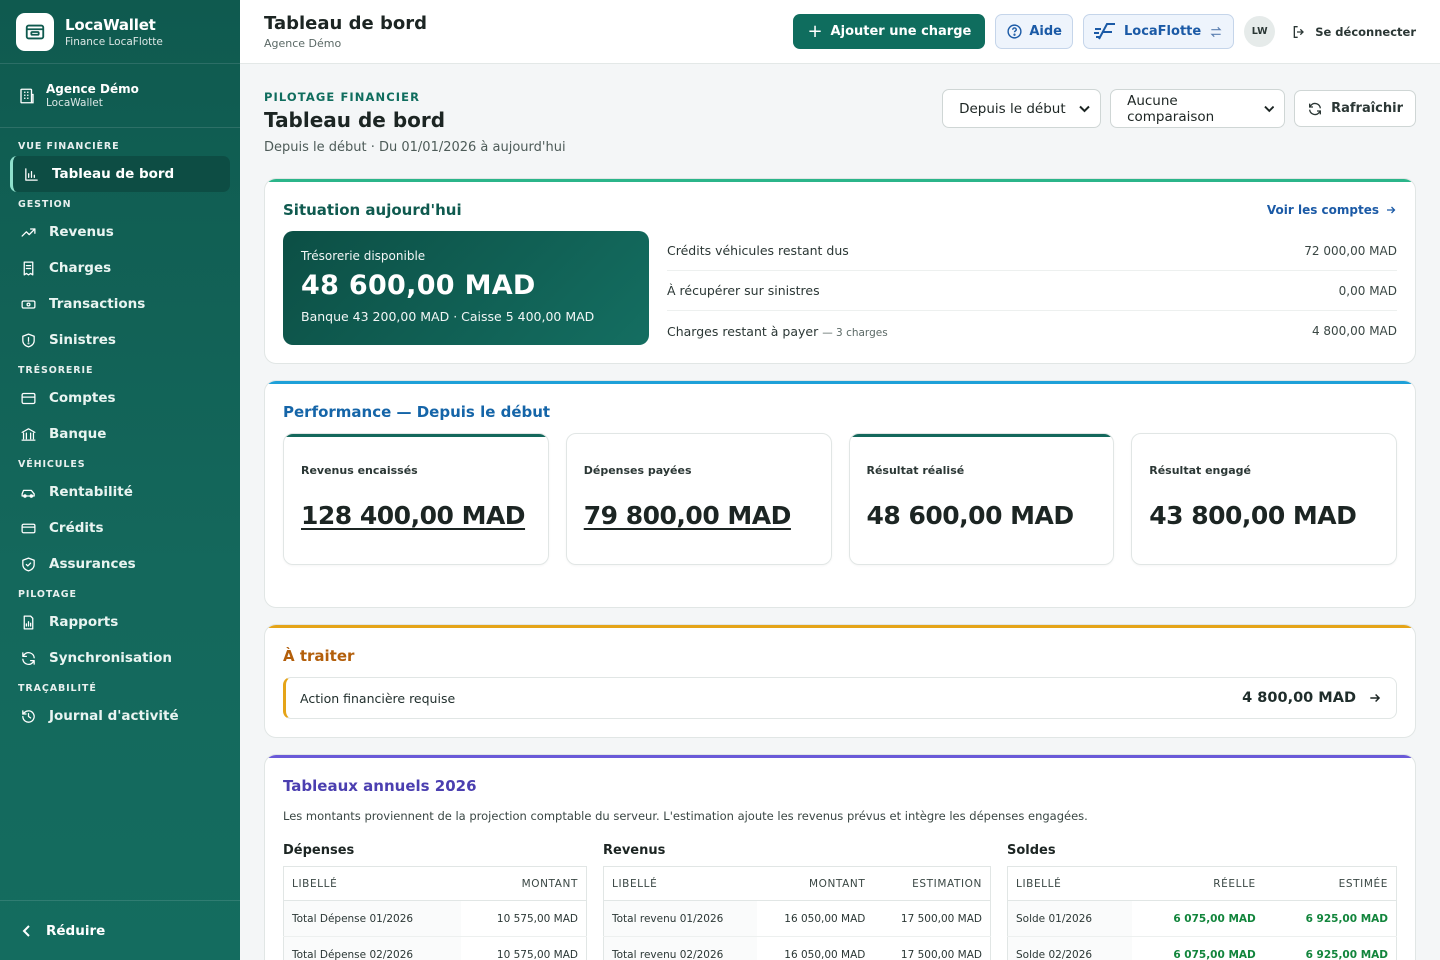 This screenshot has width=1440, height=960. I want to click on table-cell: Total Dépense 01/2026, so click(372, 918).